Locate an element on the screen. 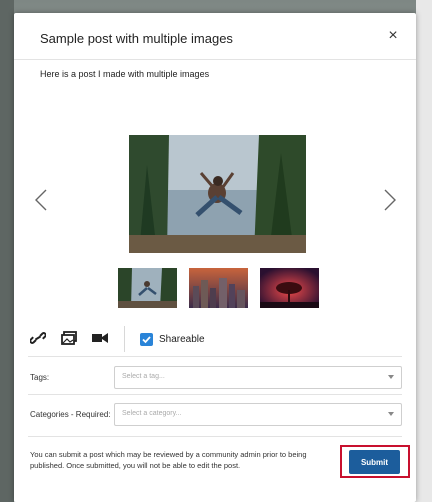  image-gallery-icon is located at coordinates (69, 338).